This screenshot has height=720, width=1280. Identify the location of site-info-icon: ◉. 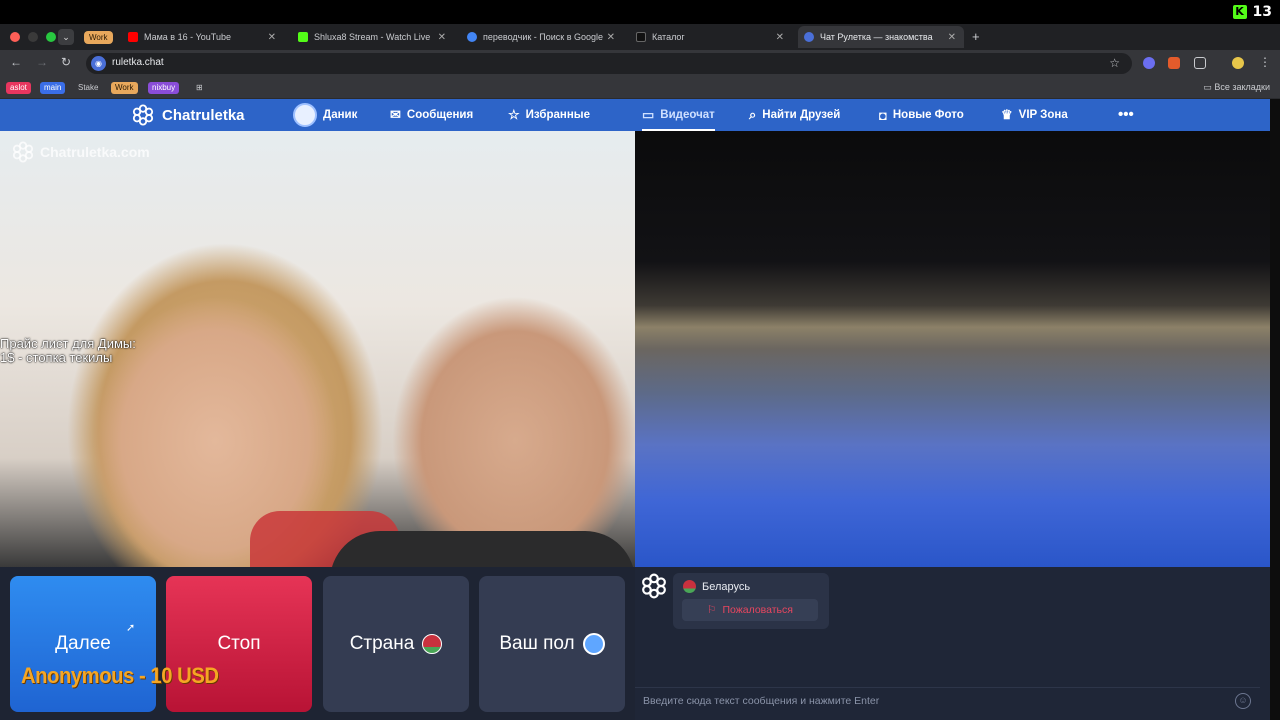
(98, 63).